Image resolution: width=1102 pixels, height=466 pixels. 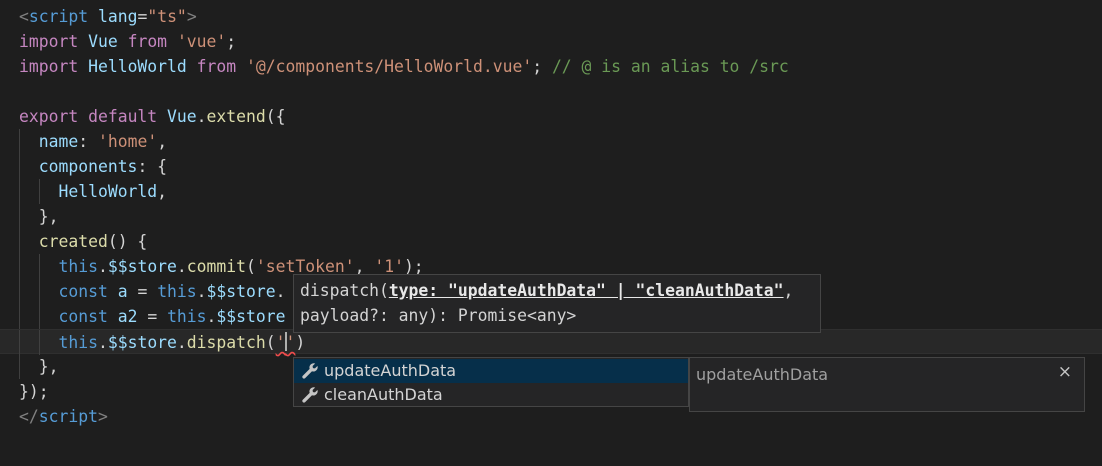 What do you see at coordinates (29, 416) in the screenshot?
I see `code-token: </` at bounding box center [29, 416].